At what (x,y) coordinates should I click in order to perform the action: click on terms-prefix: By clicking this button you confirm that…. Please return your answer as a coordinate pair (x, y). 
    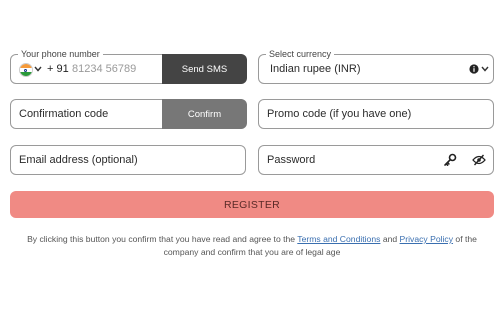
    Looking at the image, I should click on (161, 239).